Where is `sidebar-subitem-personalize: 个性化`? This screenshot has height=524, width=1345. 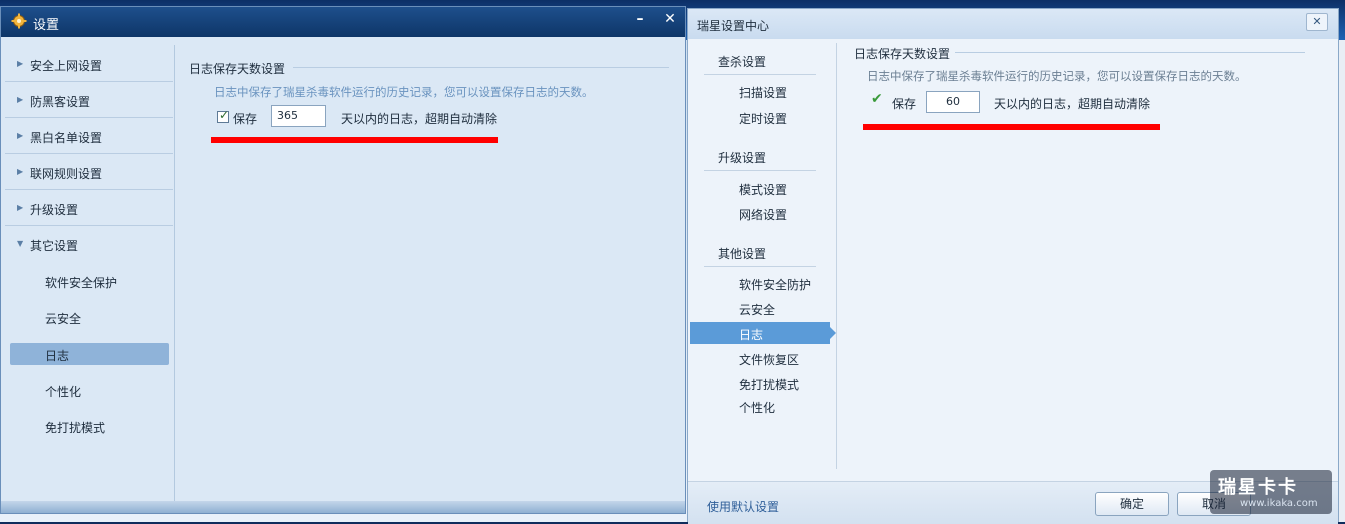 sidebar-subitem-personalize: 个性化 is located at coordinates (89, 390).